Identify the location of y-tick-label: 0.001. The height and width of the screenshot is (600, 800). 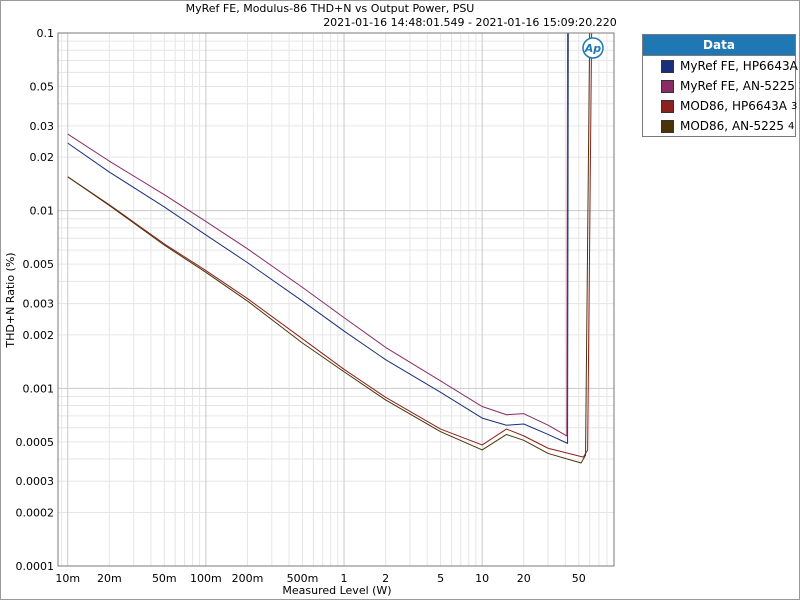
(39, 388).